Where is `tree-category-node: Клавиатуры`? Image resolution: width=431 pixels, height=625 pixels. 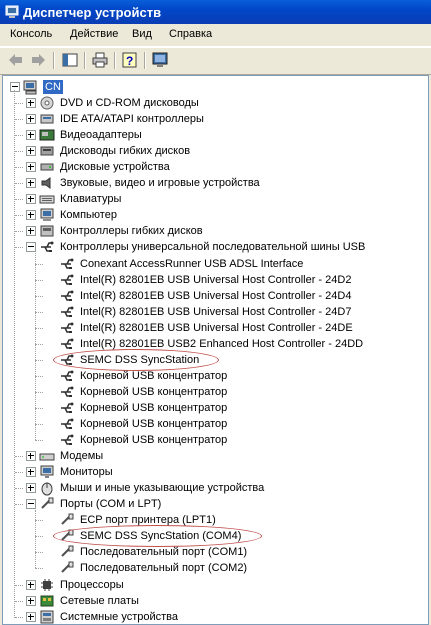
tree-category-node: Клавиатуры is located at coordinates (217, 199).